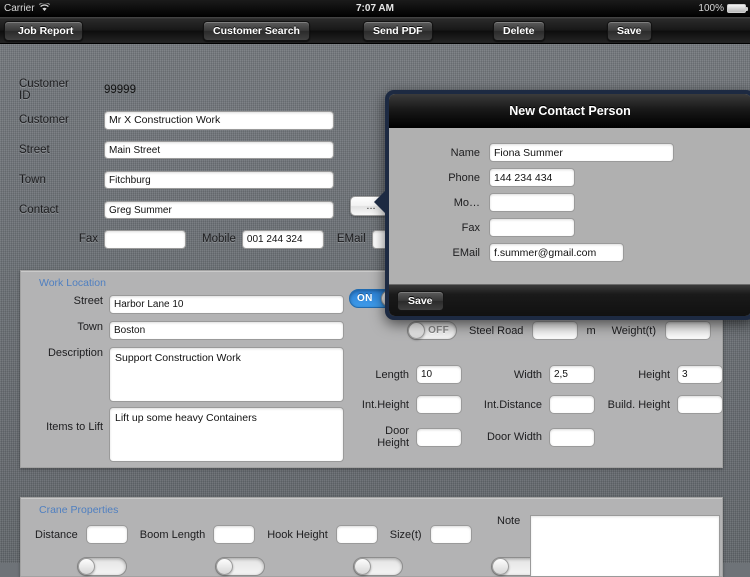 The width and height of the screenshot is (750, 577). Describe the element at coordinates (711, 8) in the screenshot. I see `battery-percent-label: 100%` at that location.